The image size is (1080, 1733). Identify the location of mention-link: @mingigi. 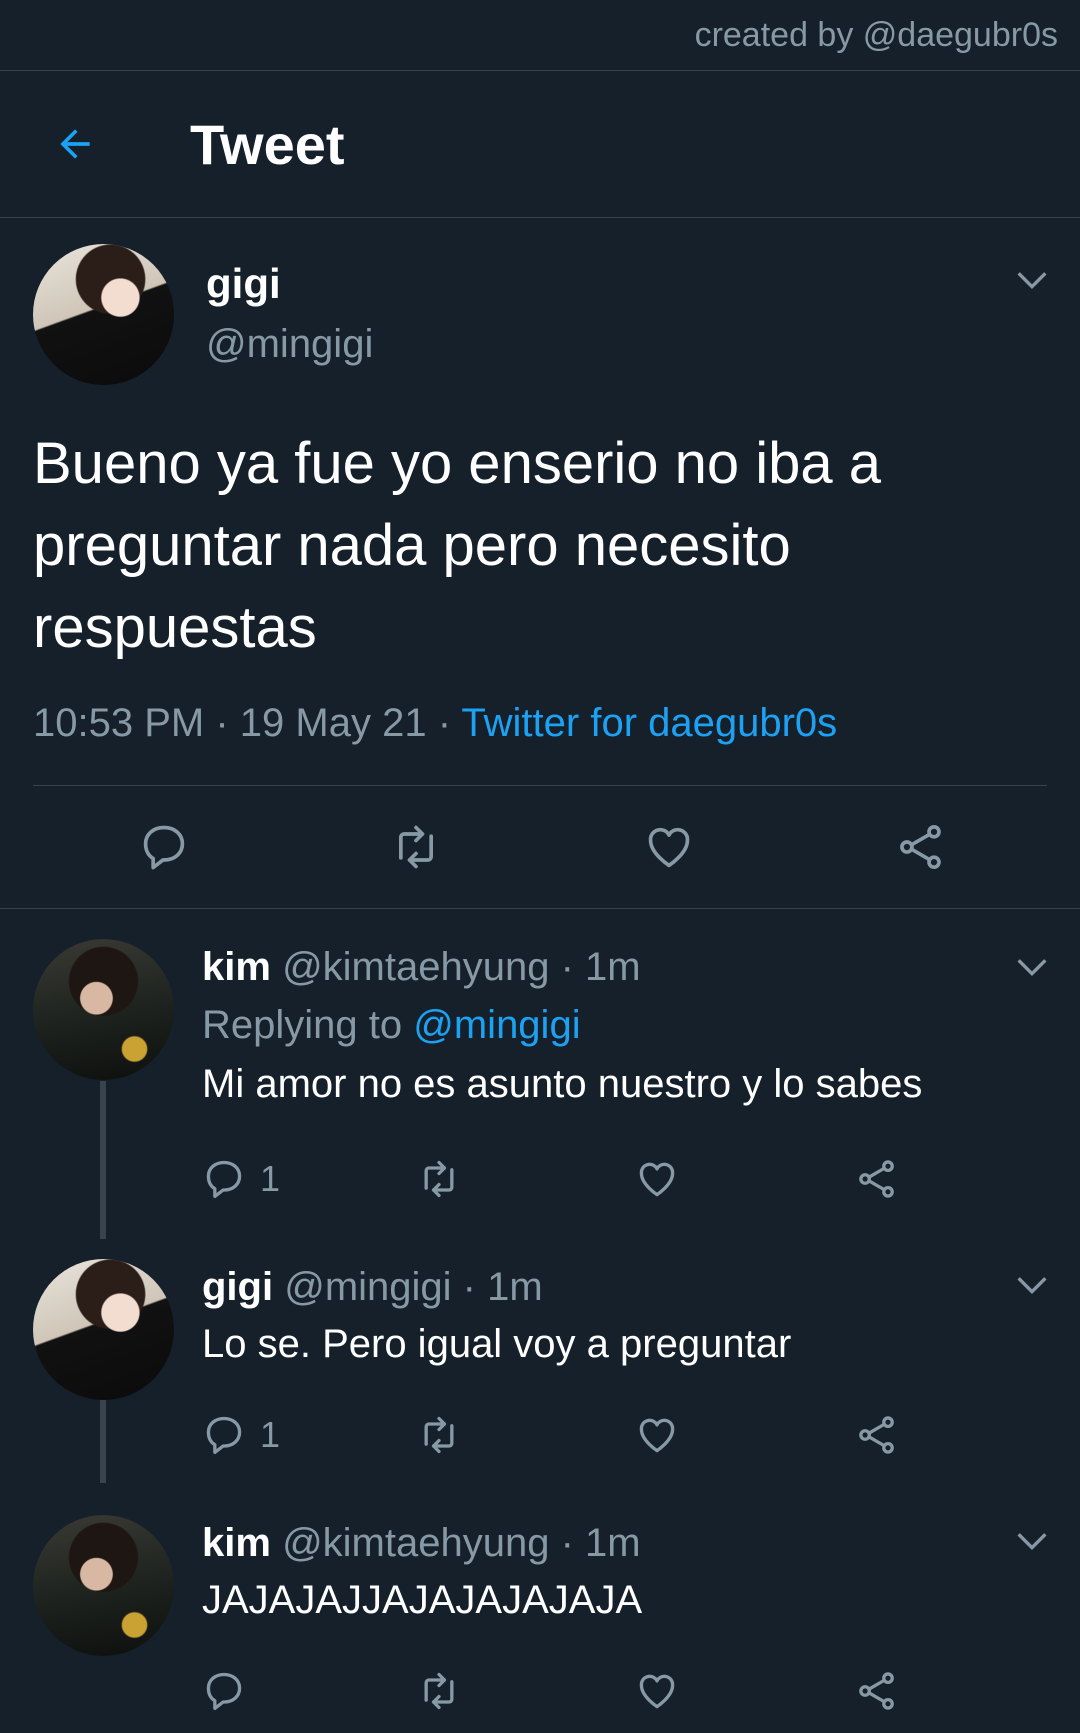
(496, 1025).